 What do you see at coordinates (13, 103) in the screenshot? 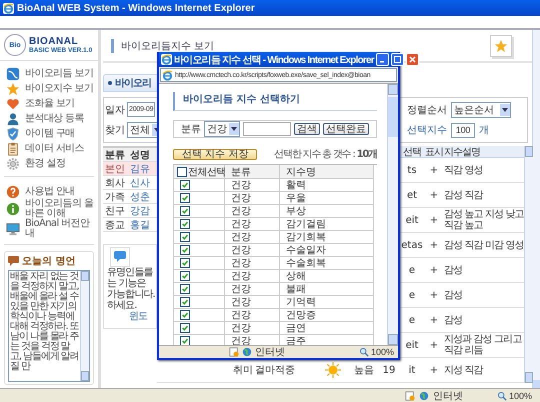
I see `heart-icon` at bounding box center [13, 103].